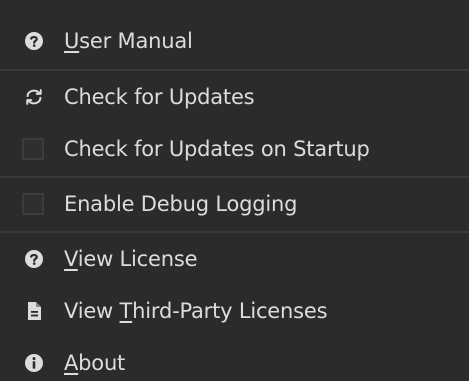  I want to click on enable-debug-logging-checkbox, so click(33, 204).